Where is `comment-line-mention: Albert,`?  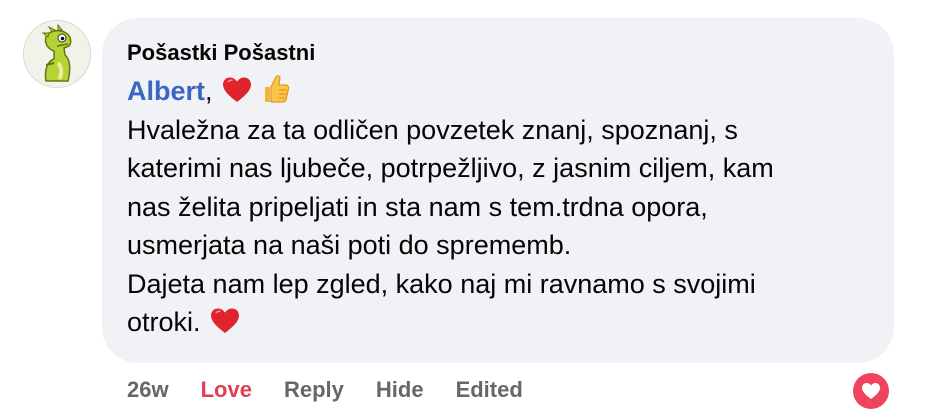
comment-line-mention: Albert, is located at coordinates (497, 91).